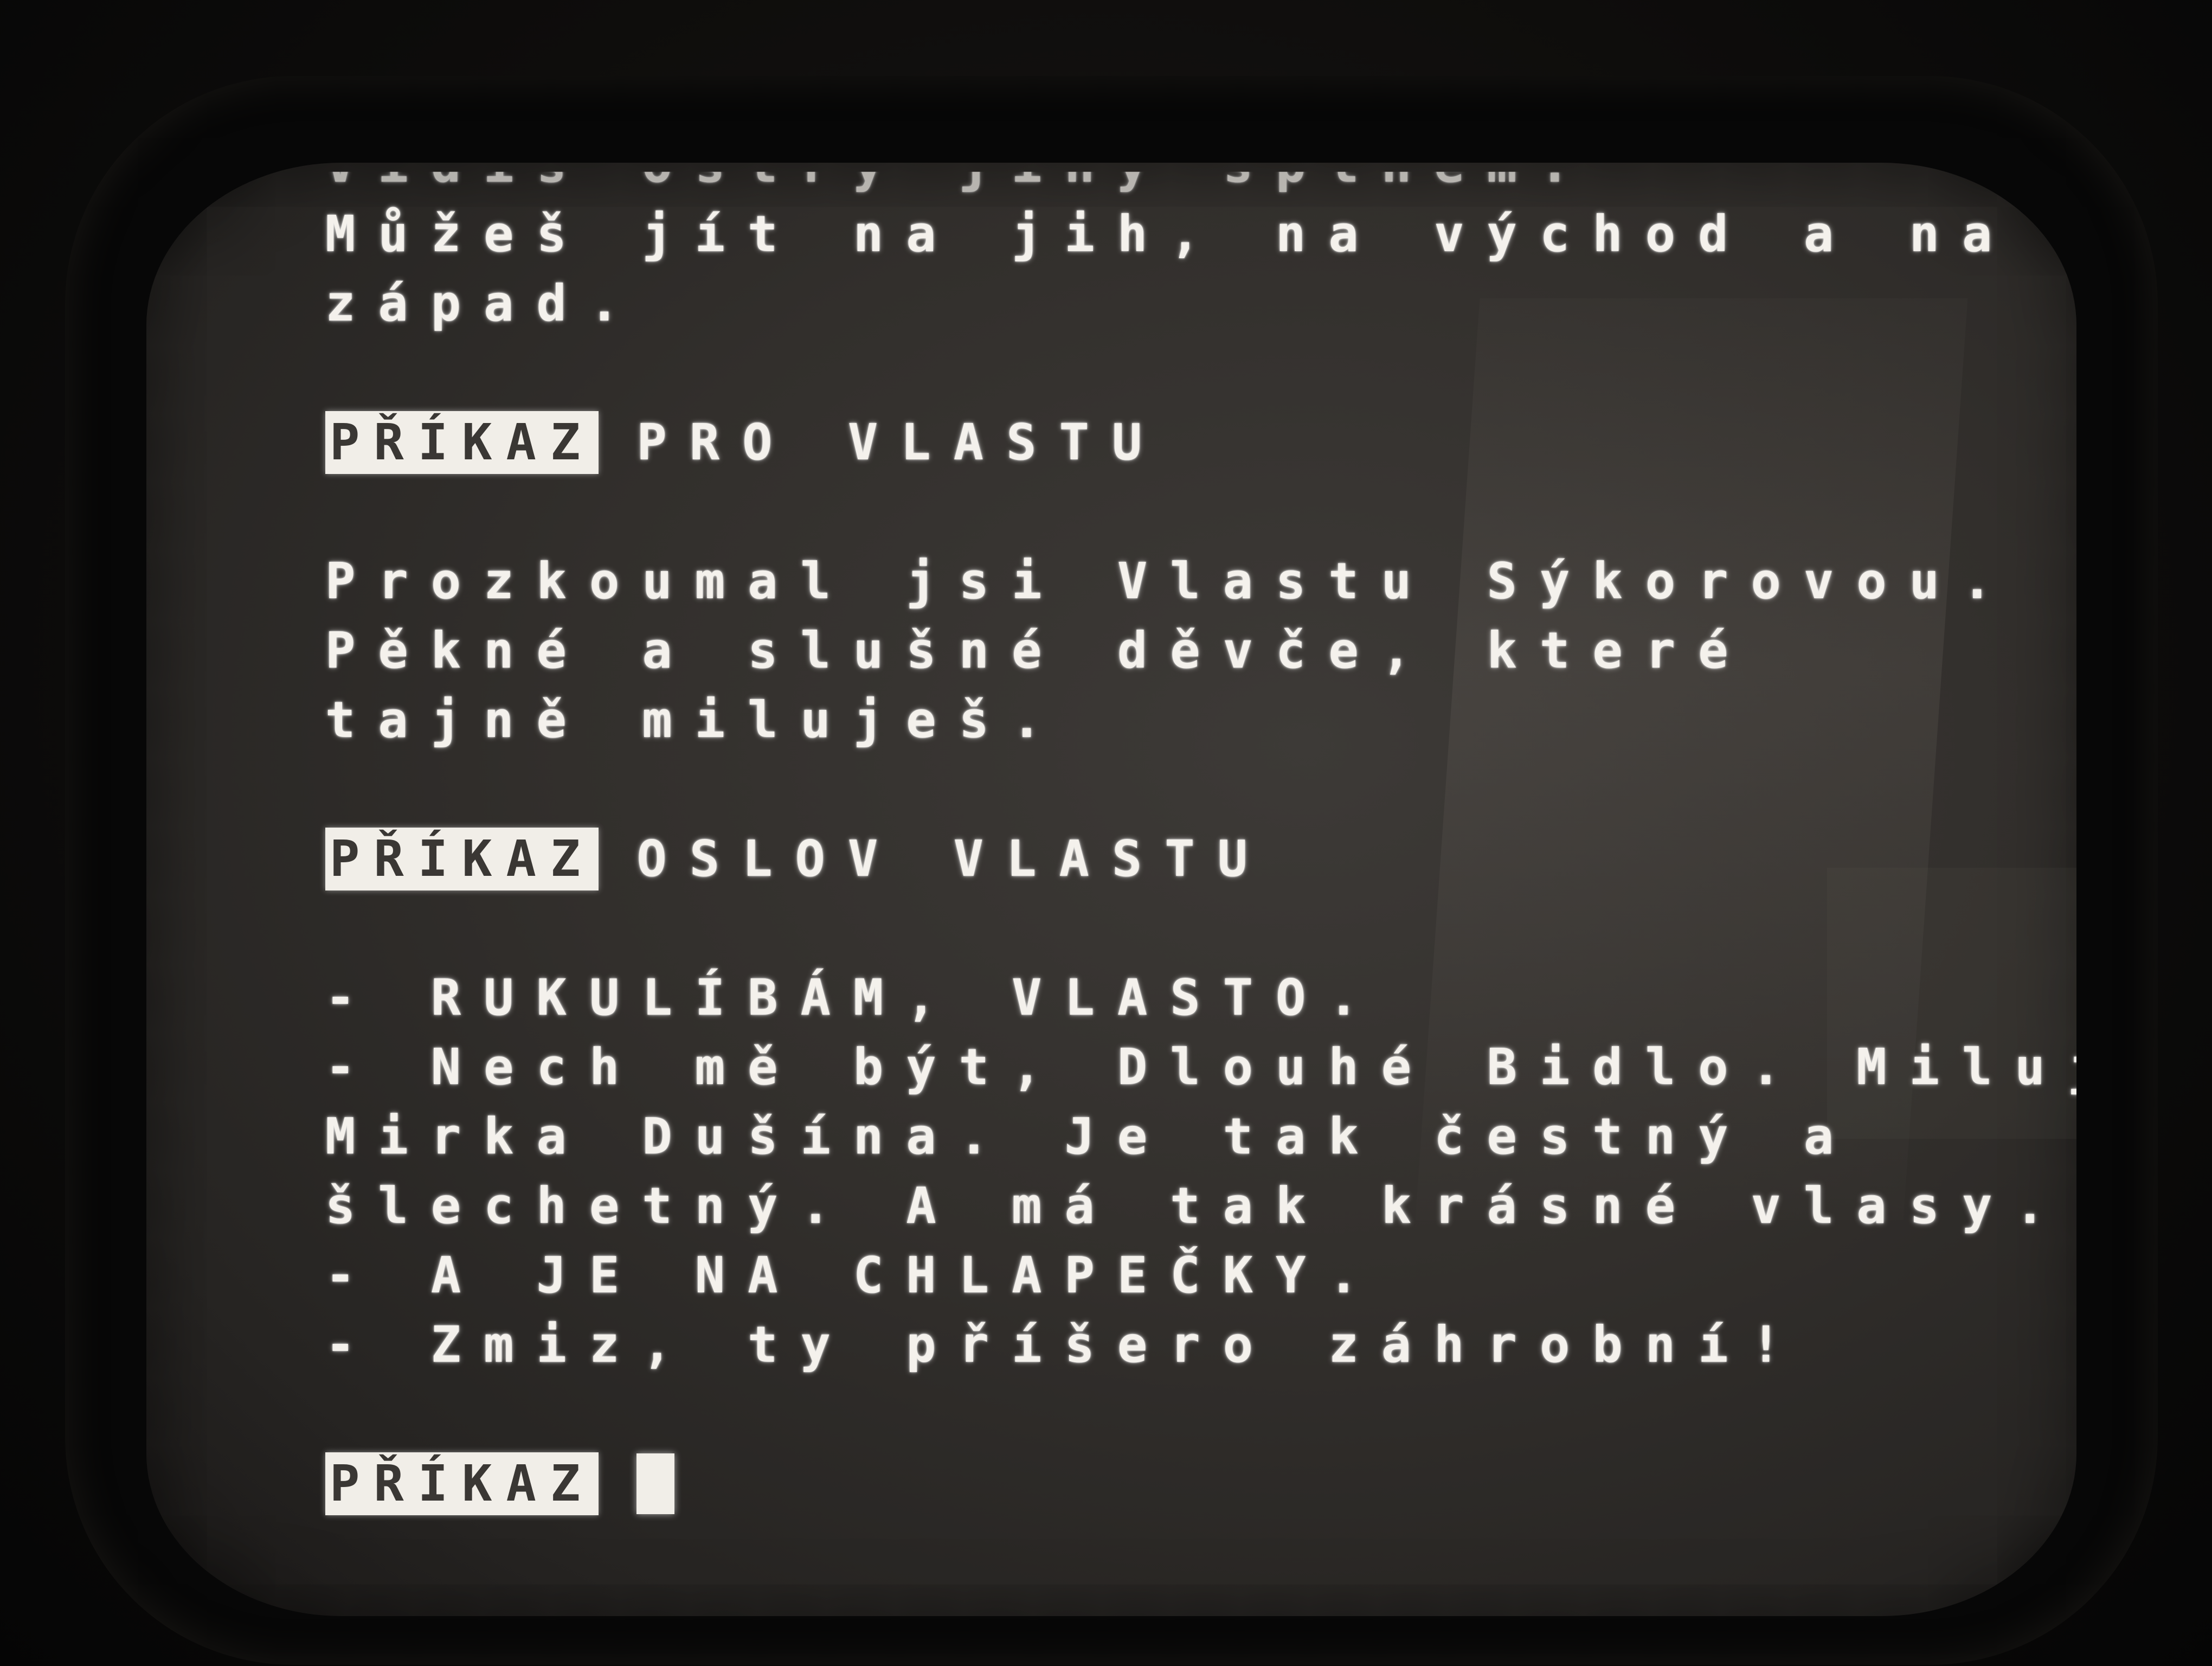  I want to click on text-cursor, so click(655, 1484).